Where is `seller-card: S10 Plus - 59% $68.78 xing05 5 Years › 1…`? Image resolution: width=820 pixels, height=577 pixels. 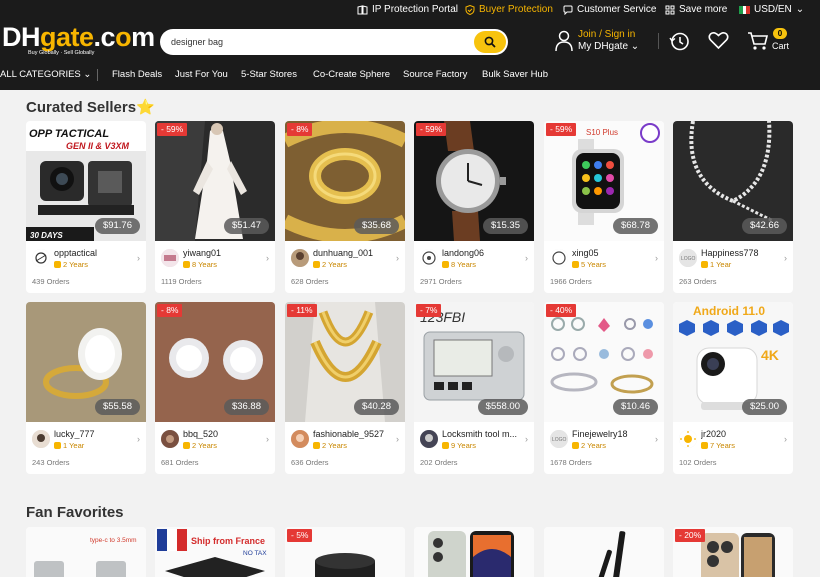 seller-card: S10 Plus - 59% $68.78 xing05 5 Years › 1… is located at coordinates (604, 207).